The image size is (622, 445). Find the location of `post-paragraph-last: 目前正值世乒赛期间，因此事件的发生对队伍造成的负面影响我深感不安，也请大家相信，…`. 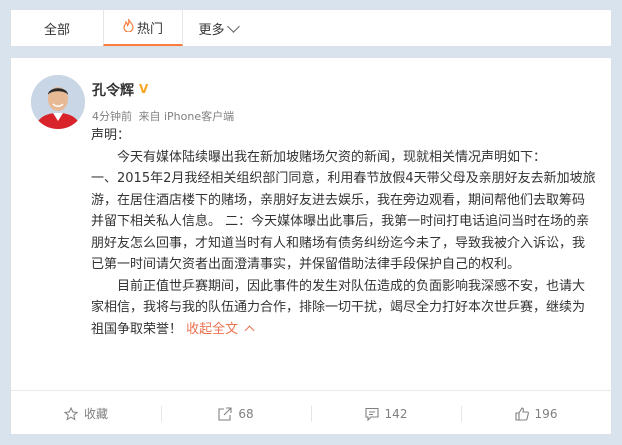

post-paragraph-last: 目前正值世乒赛期间，因此事件的发生对队伍造成的负面影响我深感不安，也请大家相信，… is located at coordinates (343, 308).